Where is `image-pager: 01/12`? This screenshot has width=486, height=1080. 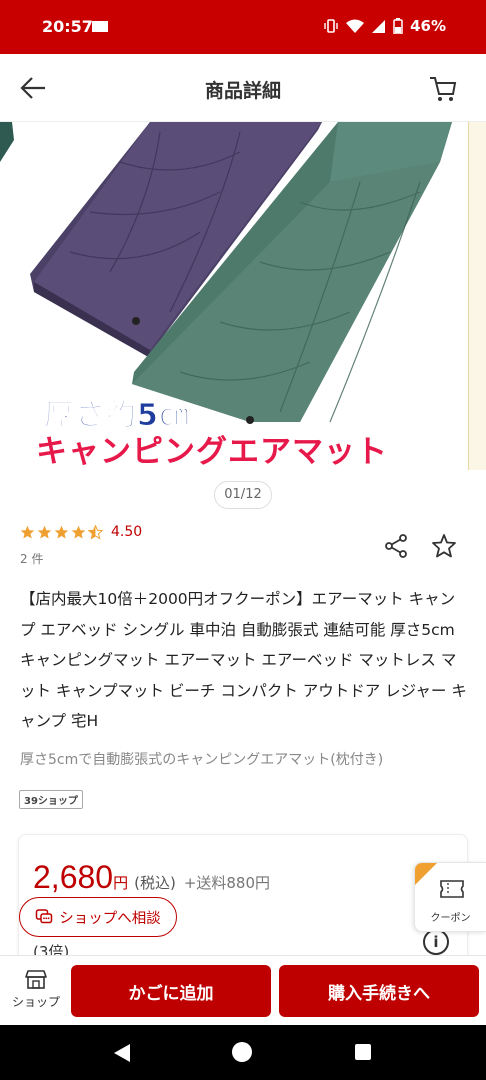
image-pager: 01/12 is located at coordinates (243, 495).